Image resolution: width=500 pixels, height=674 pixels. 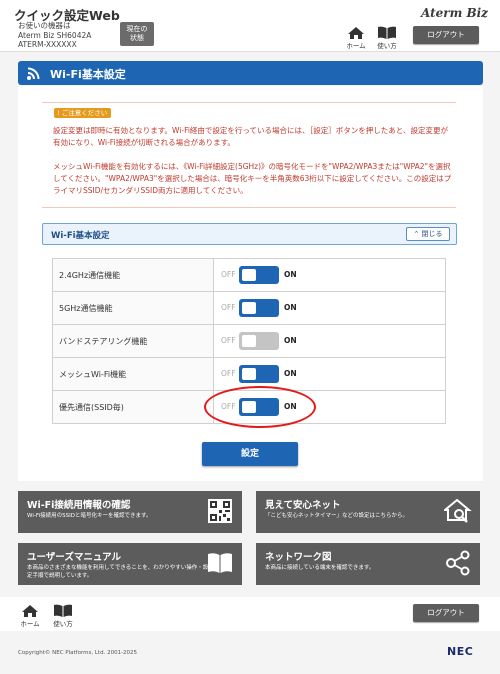 What do you see at coordinates (88, 74) in the screenshot?
I see `page-title: Wi-Fi基本設定` at bounding box center [88, 74].